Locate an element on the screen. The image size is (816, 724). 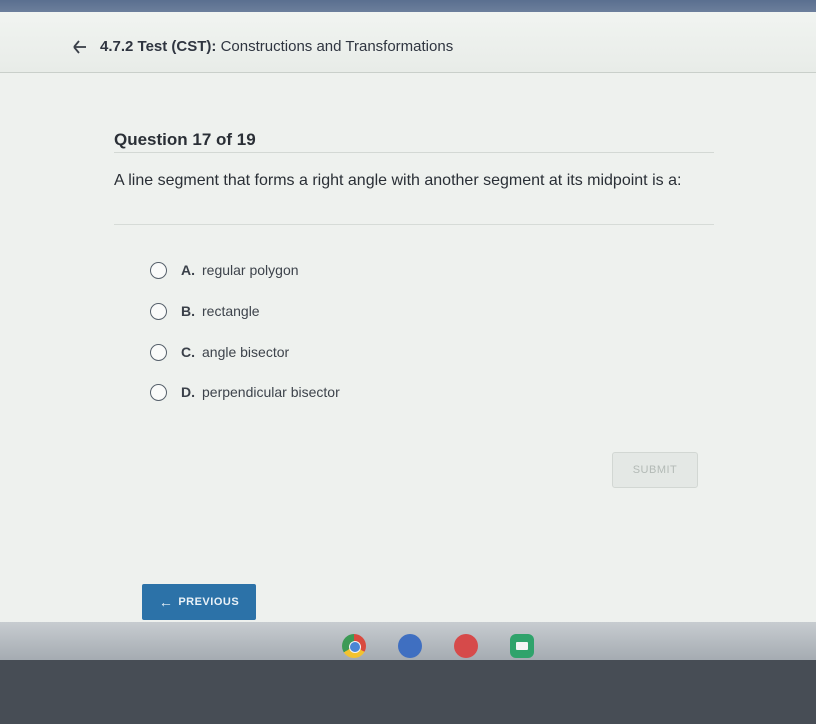
answer-option-a: A. regular polygon is located at coordinates (224, 270).